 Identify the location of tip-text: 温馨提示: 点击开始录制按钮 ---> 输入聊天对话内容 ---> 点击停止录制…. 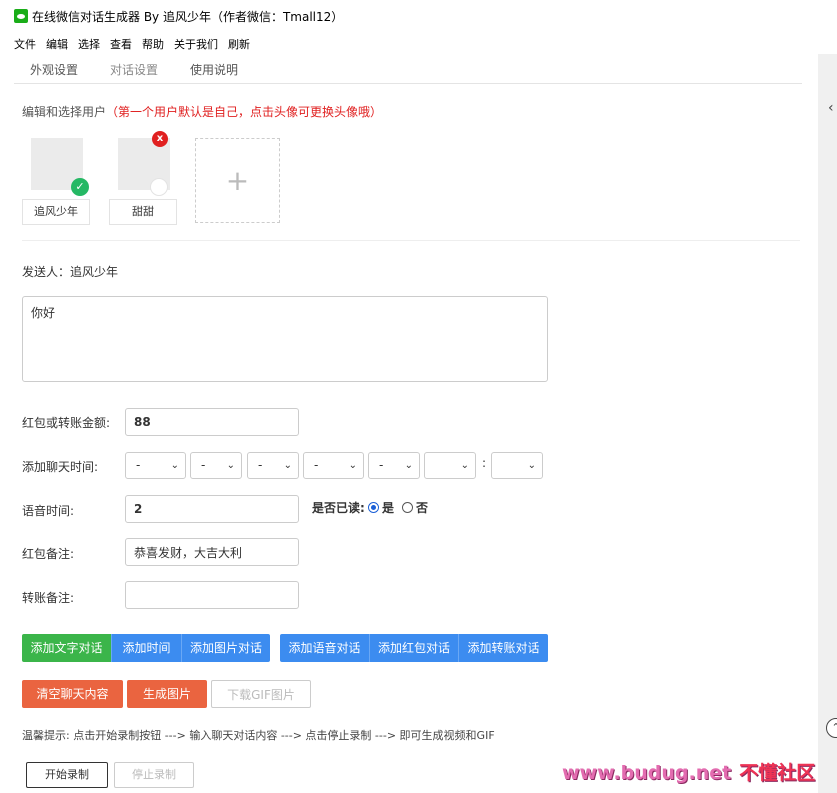
(258, 735).